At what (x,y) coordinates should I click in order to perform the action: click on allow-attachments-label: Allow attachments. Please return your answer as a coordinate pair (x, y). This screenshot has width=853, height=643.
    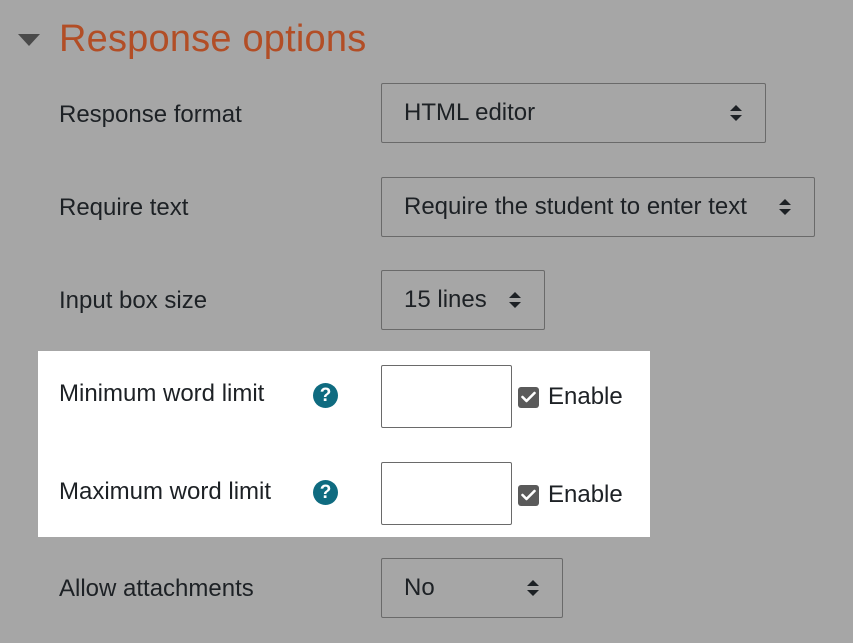
    Looking at the image, I should click on (156, 588).